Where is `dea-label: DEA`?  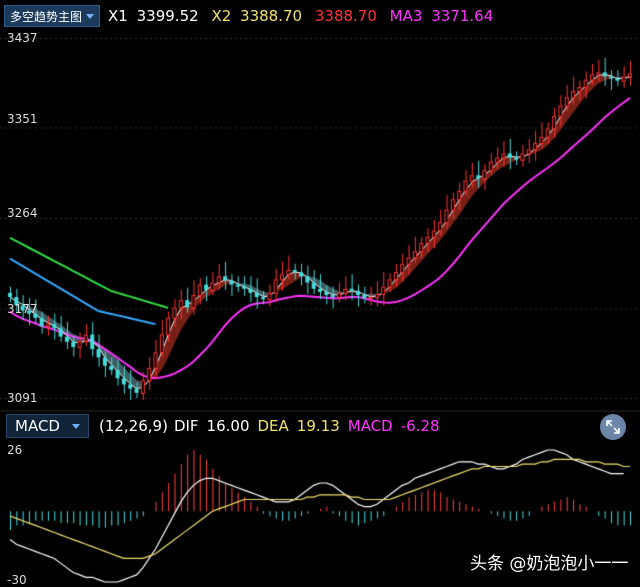 dea-label: DEA is located at coordinates (273, 426).